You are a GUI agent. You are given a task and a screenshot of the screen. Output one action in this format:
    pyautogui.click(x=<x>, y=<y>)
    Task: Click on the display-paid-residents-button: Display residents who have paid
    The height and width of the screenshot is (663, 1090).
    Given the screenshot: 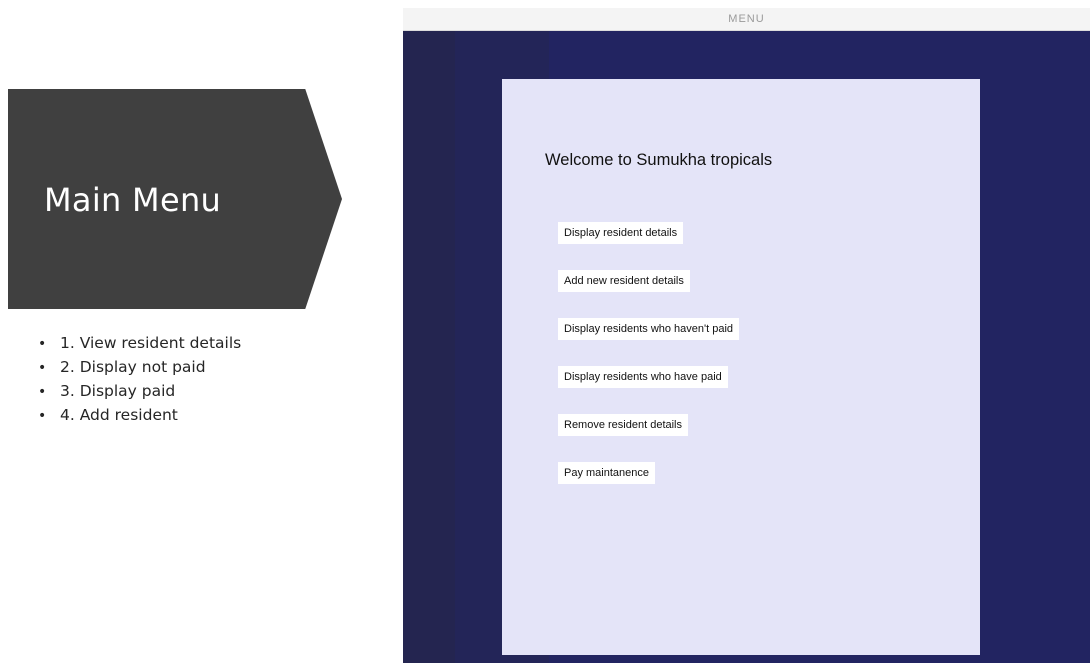 What is the action you would take?
    pyautogui.click(x=643, y=377)
    